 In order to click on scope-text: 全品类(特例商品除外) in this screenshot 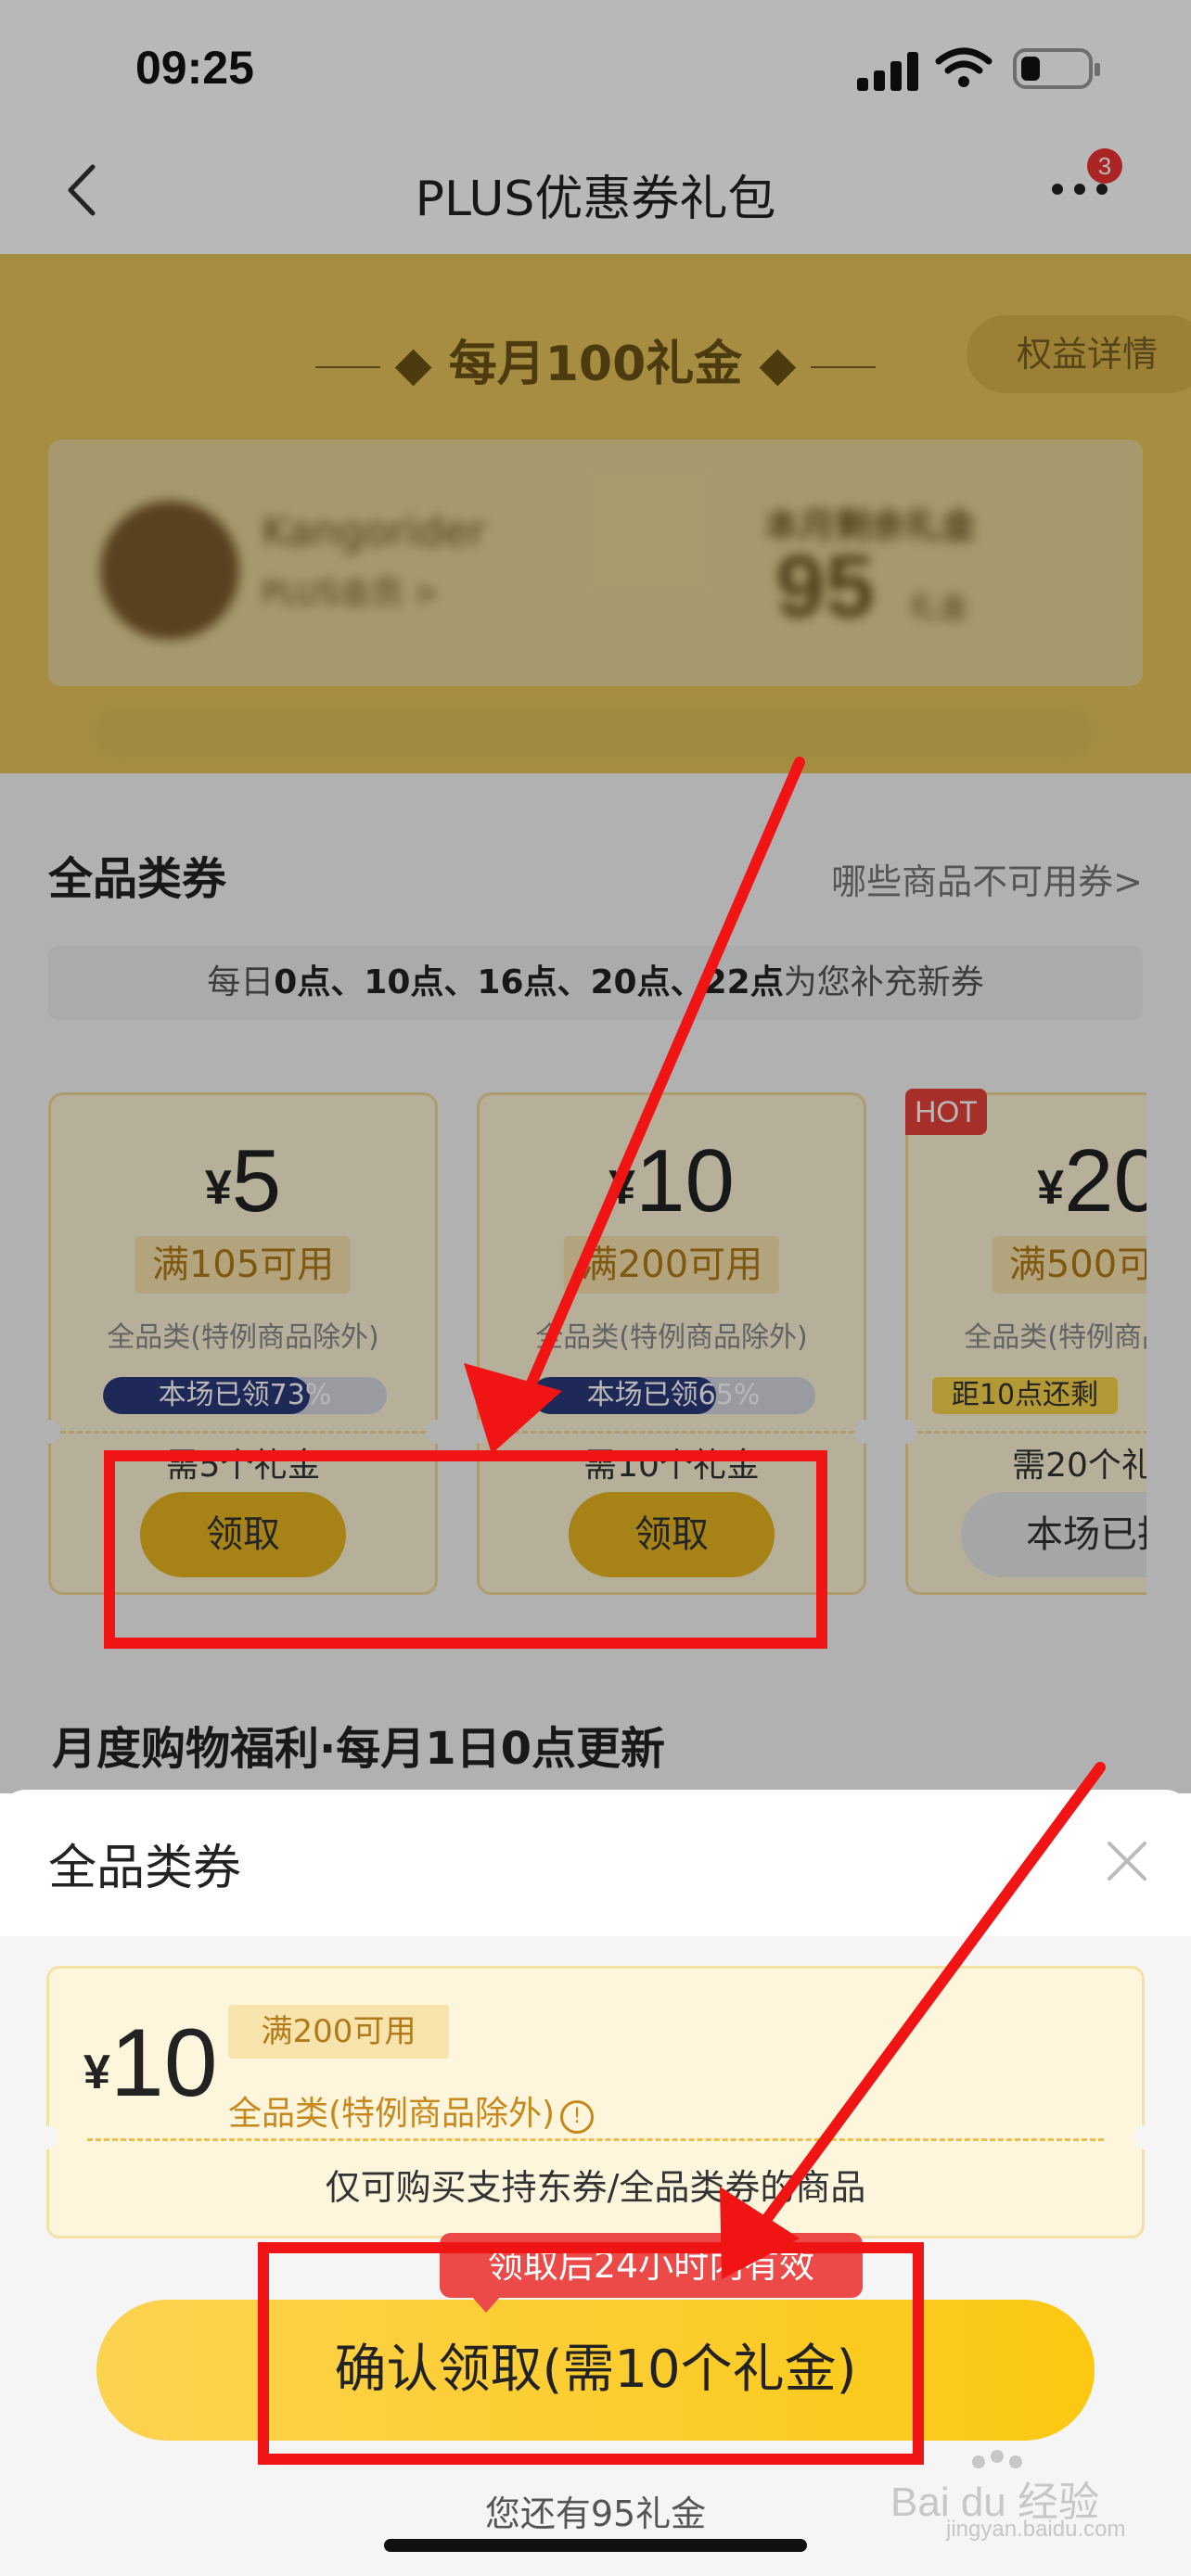, I will do `click(392, 2114)`.